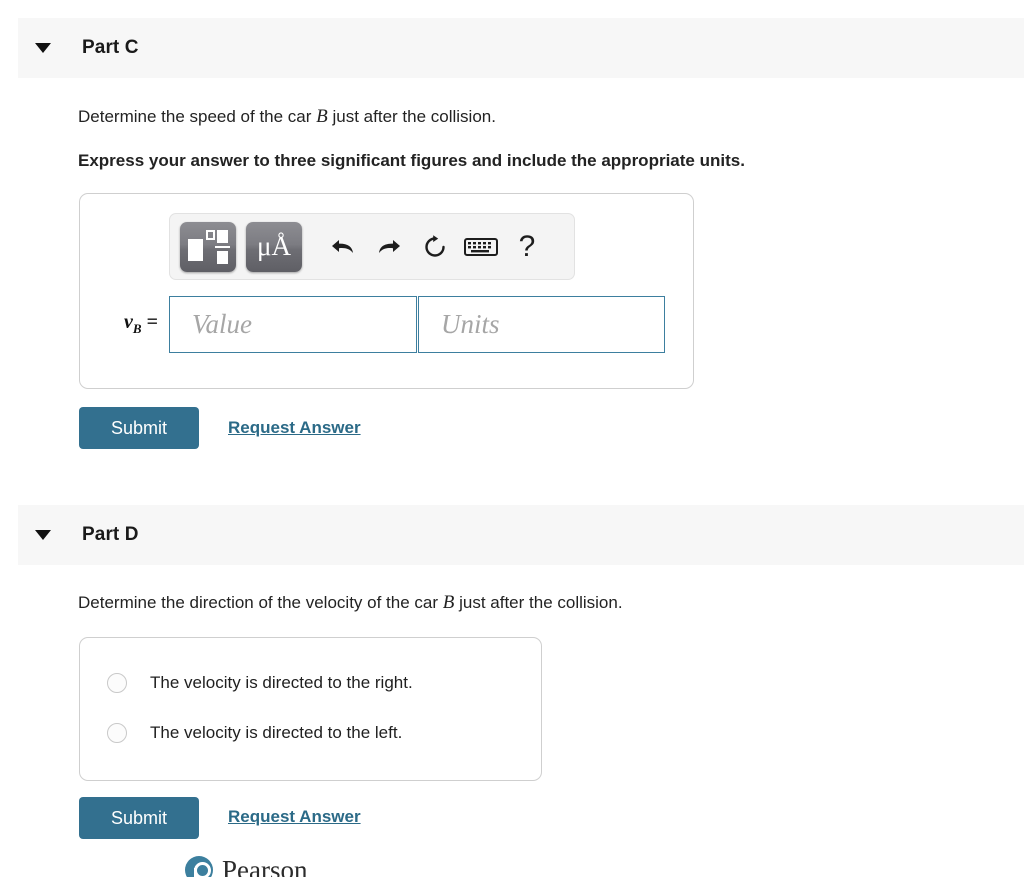  I want to click on answer-input-row: vB = Value Units, so click(386, 324).